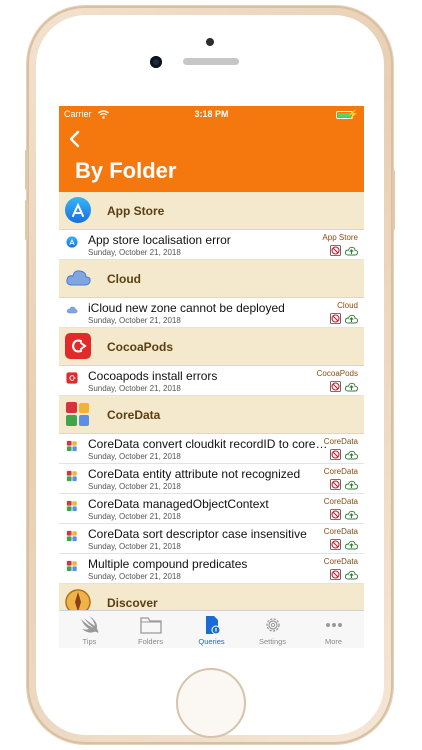  I want to click on document-icon, so click(212, 625).